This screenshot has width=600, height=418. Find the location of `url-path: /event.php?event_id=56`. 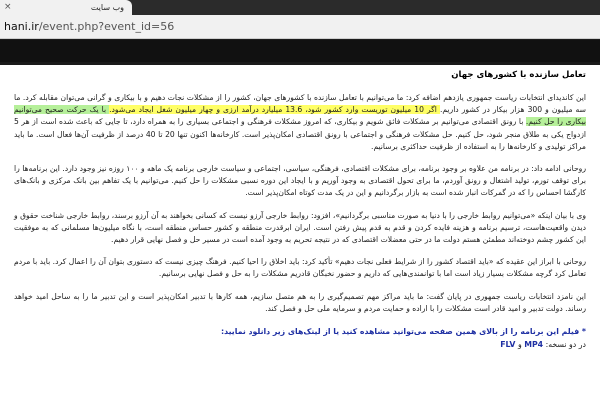

url-path: /event.php?event_id=56 is located at coordinates (106, 26).